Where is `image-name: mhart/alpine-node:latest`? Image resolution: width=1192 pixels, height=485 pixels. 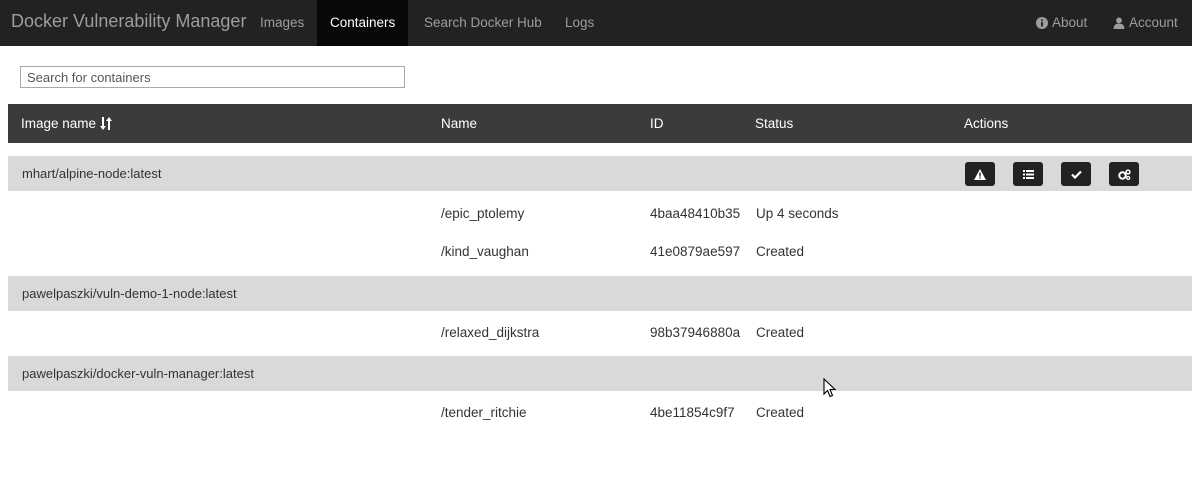 image-name: mhart/alpine-node:latest is located at coordinates (92, 173).